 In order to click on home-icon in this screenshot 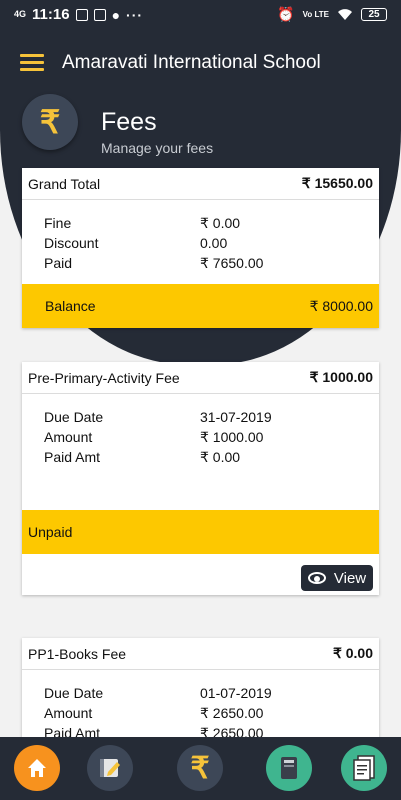, I will do `click(37, 768)`.